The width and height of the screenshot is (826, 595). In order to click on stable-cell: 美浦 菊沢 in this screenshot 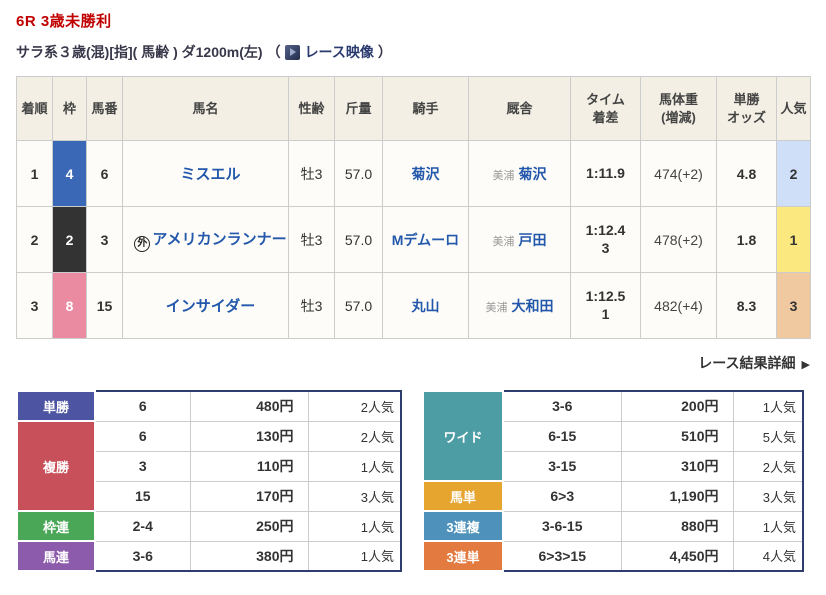, I will do `click(519, 173)`.